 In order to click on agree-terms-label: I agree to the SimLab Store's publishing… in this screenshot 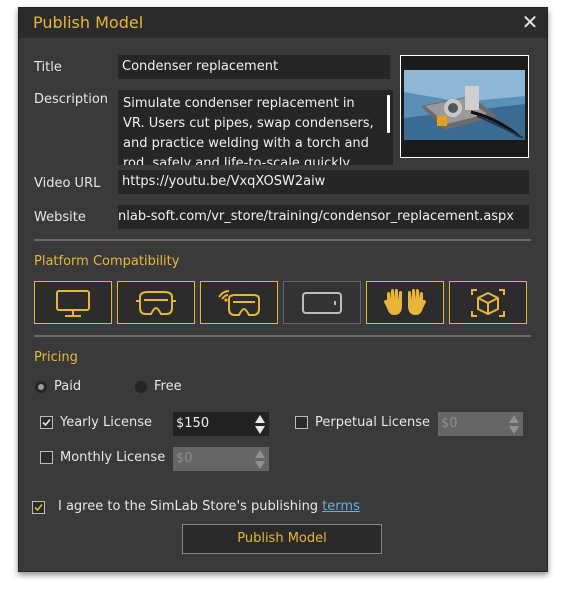, I will do `click(209, 506)`.